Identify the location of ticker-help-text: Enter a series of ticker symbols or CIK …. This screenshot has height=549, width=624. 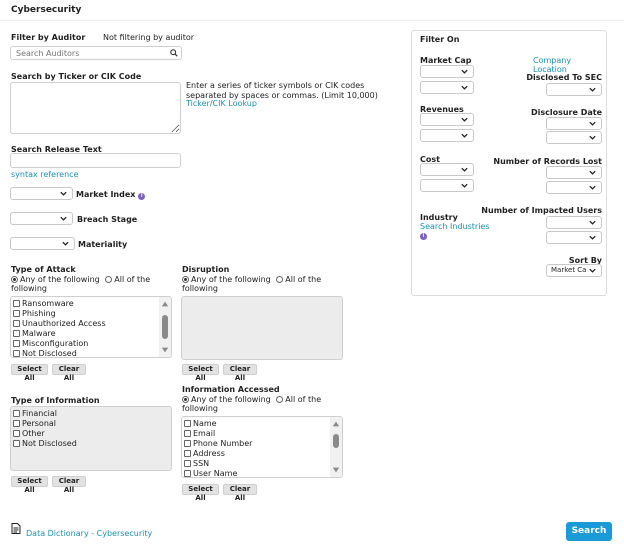
(282, 90).